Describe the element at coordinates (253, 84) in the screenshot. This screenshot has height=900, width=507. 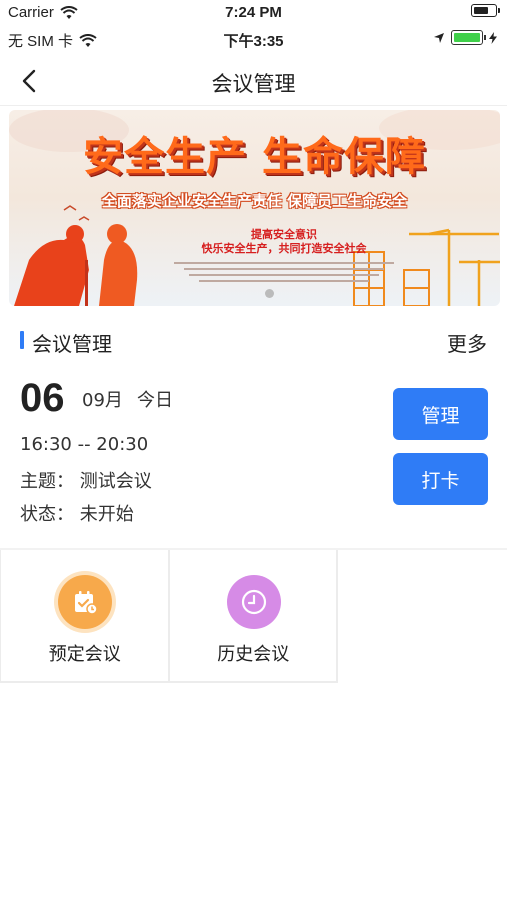
I see `page-title: 会议管理` at that location.